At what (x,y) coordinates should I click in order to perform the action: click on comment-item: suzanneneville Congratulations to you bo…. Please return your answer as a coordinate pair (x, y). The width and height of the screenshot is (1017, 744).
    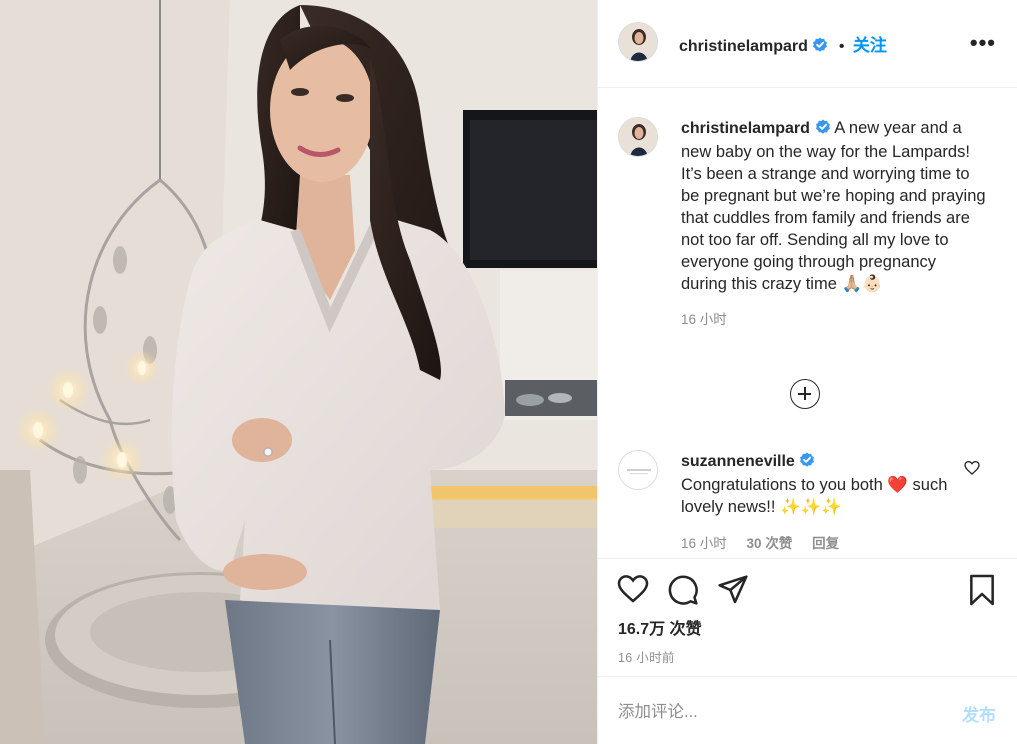
    Looking at the image, I should click on (821, 484).